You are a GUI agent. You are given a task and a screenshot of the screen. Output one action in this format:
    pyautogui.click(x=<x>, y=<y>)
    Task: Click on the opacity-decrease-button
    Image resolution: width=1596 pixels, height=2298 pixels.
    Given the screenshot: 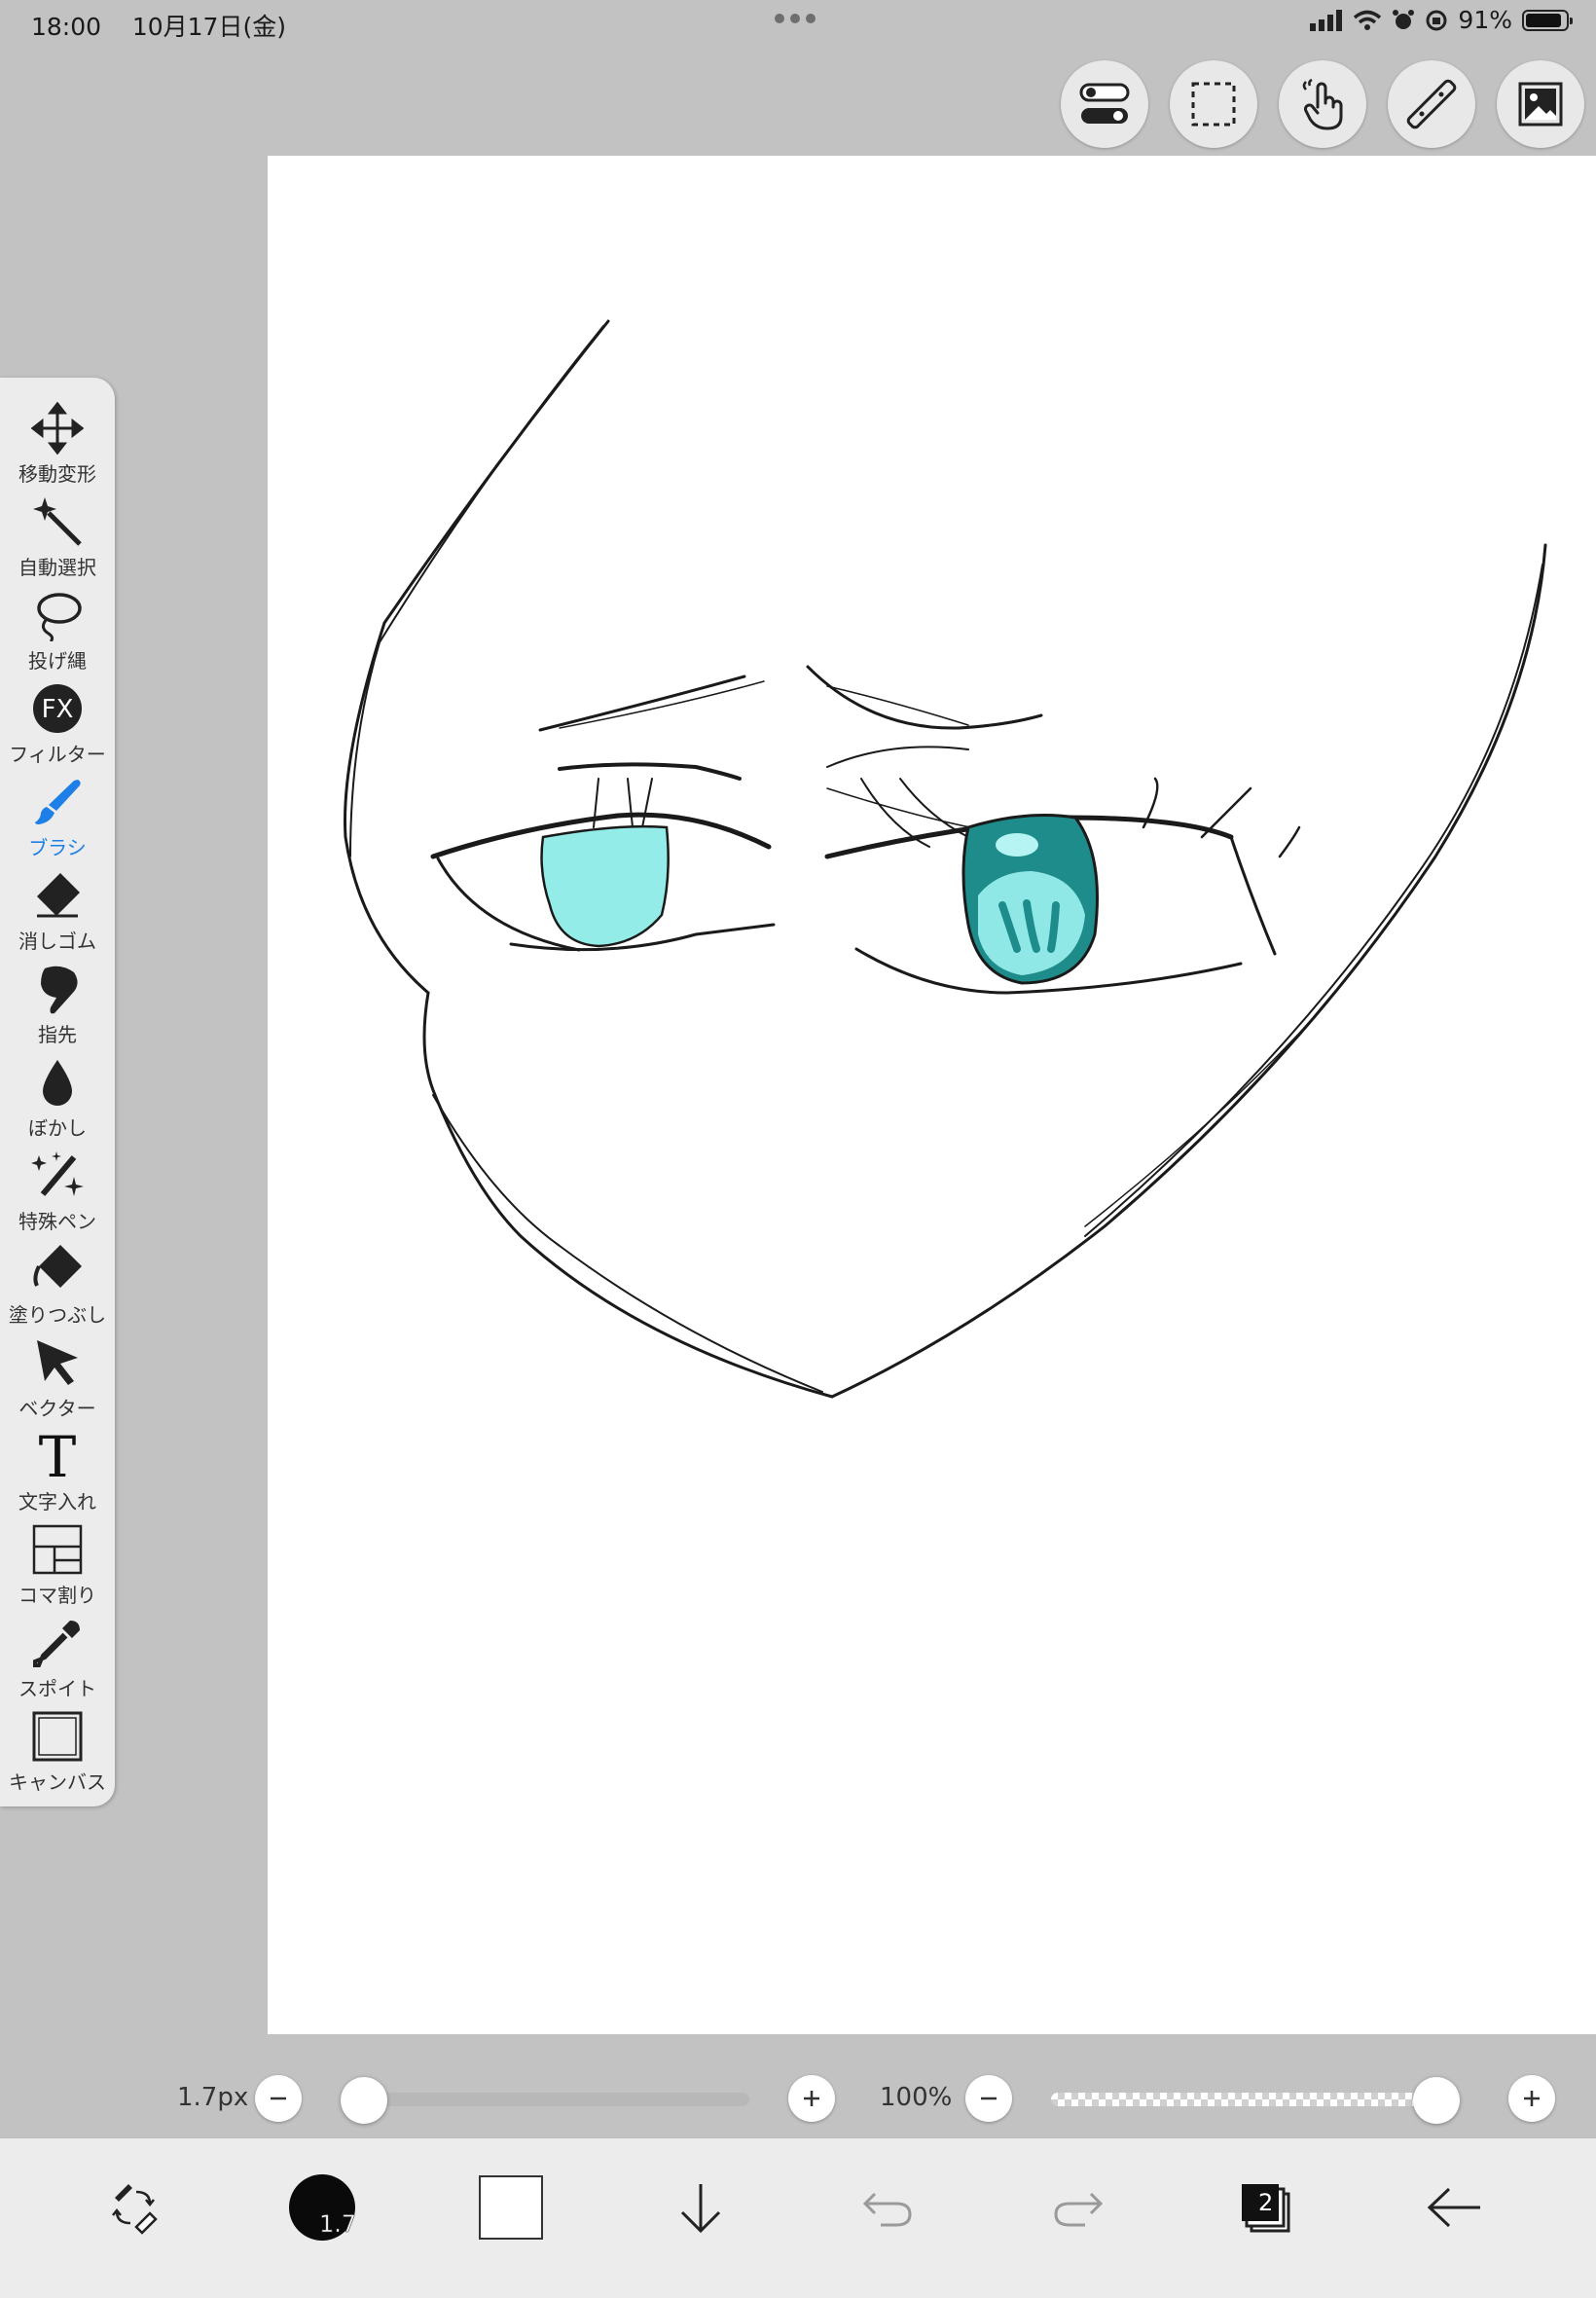 What is the action you would take?
    pyautogui.click(x=989, y=2098)
    